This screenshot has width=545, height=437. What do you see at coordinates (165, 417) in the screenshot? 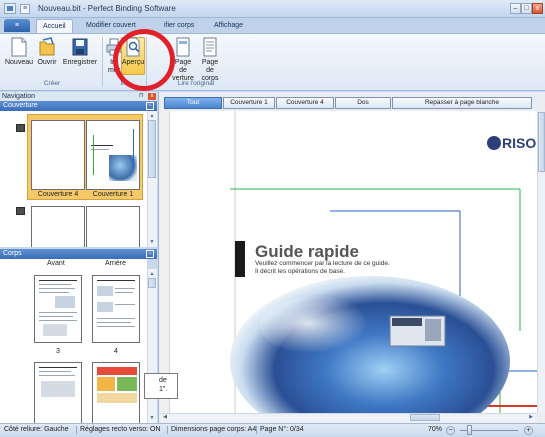
I see `scroll-left-icon: ◀` at bounding box center [165, 417].